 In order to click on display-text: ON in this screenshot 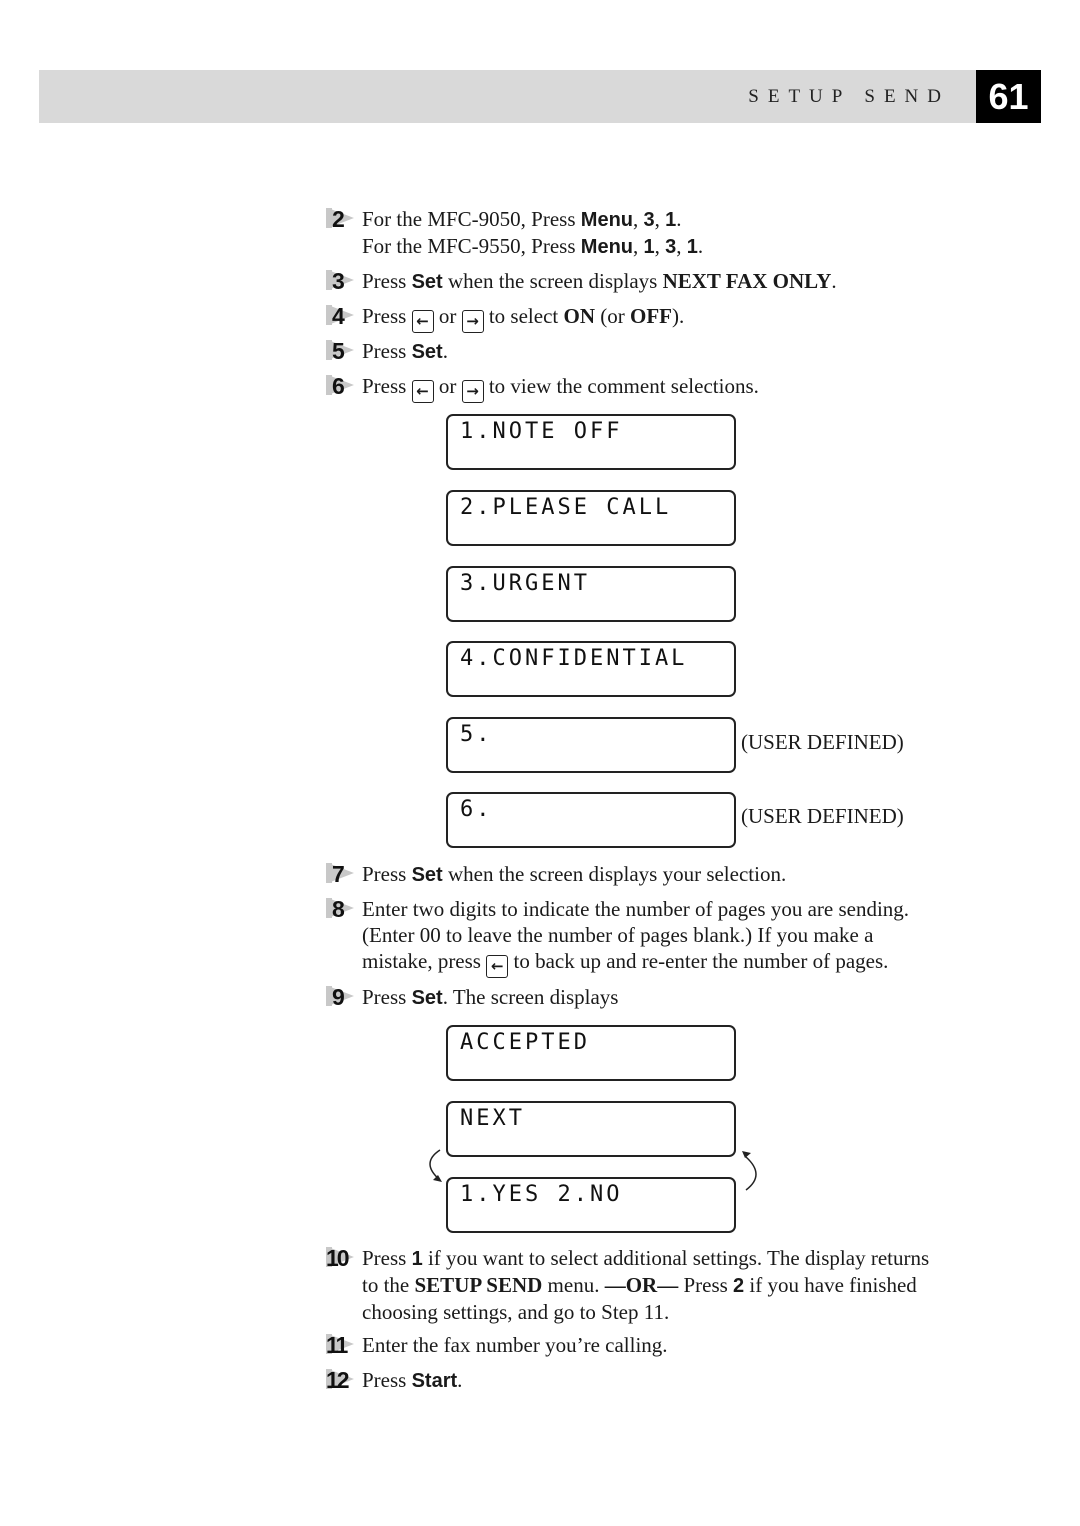, I will do `click(579, 316)`.